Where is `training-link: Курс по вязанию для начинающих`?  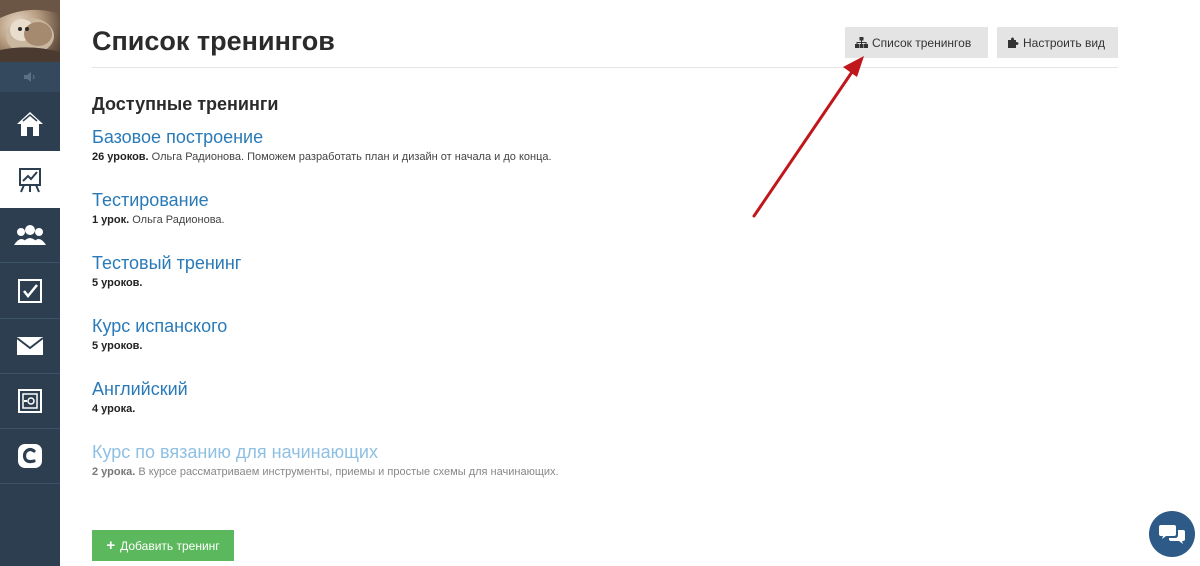 training-link: Курс по вязанию для начинающих is located at coordinates (325, 452).